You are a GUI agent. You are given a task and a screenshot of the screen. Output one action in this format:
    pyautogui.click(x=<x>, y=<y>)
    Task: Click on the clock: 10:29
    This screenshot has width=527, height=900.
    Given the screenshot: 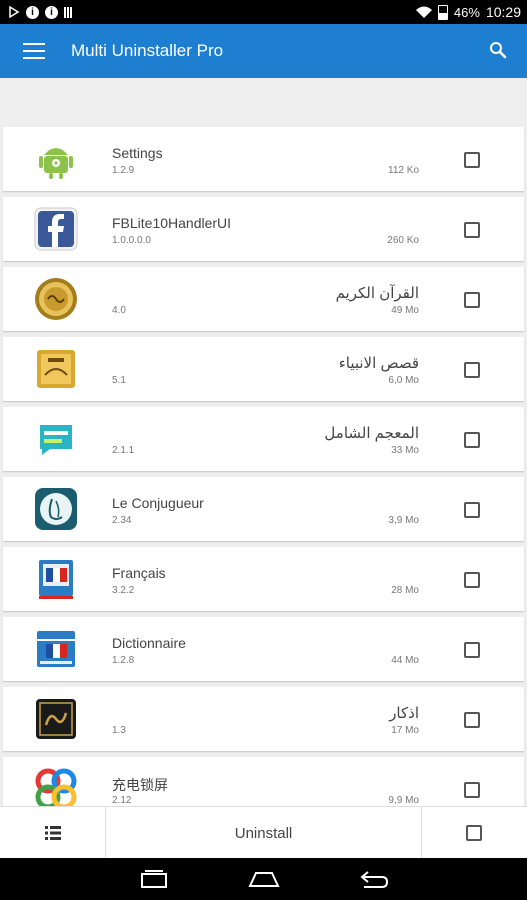 What is the action you would take?
    pyautogui.click(x=503, y=12)
    